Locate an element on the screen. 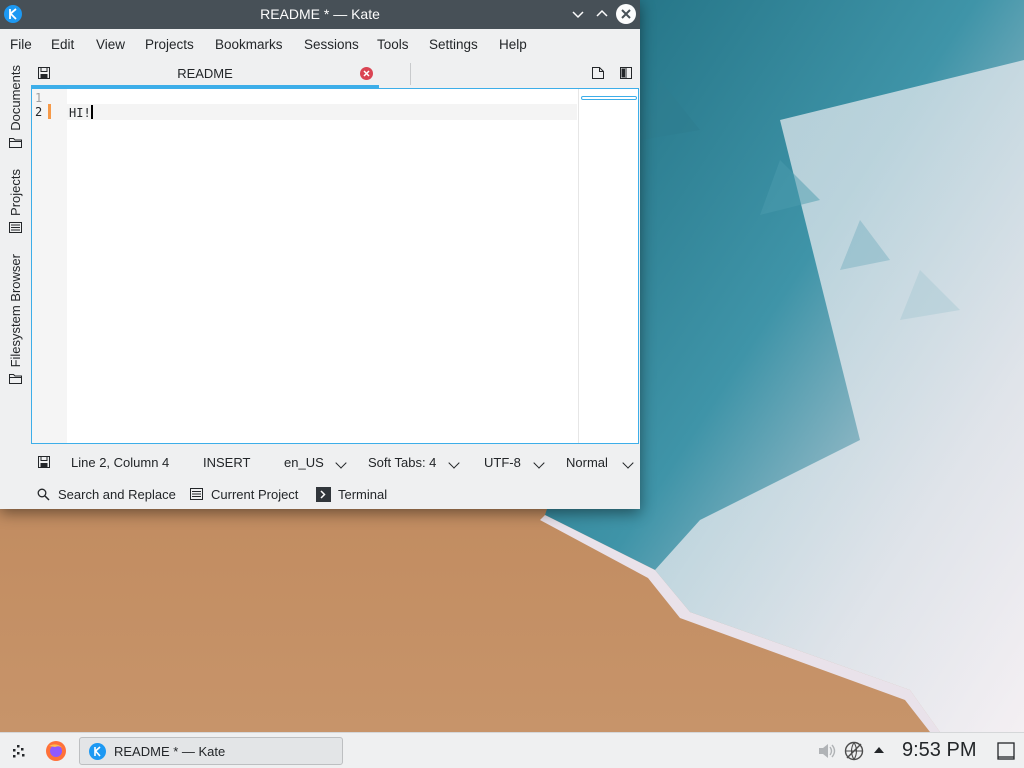  line-number: 1 is located at coordinates (39, 98).